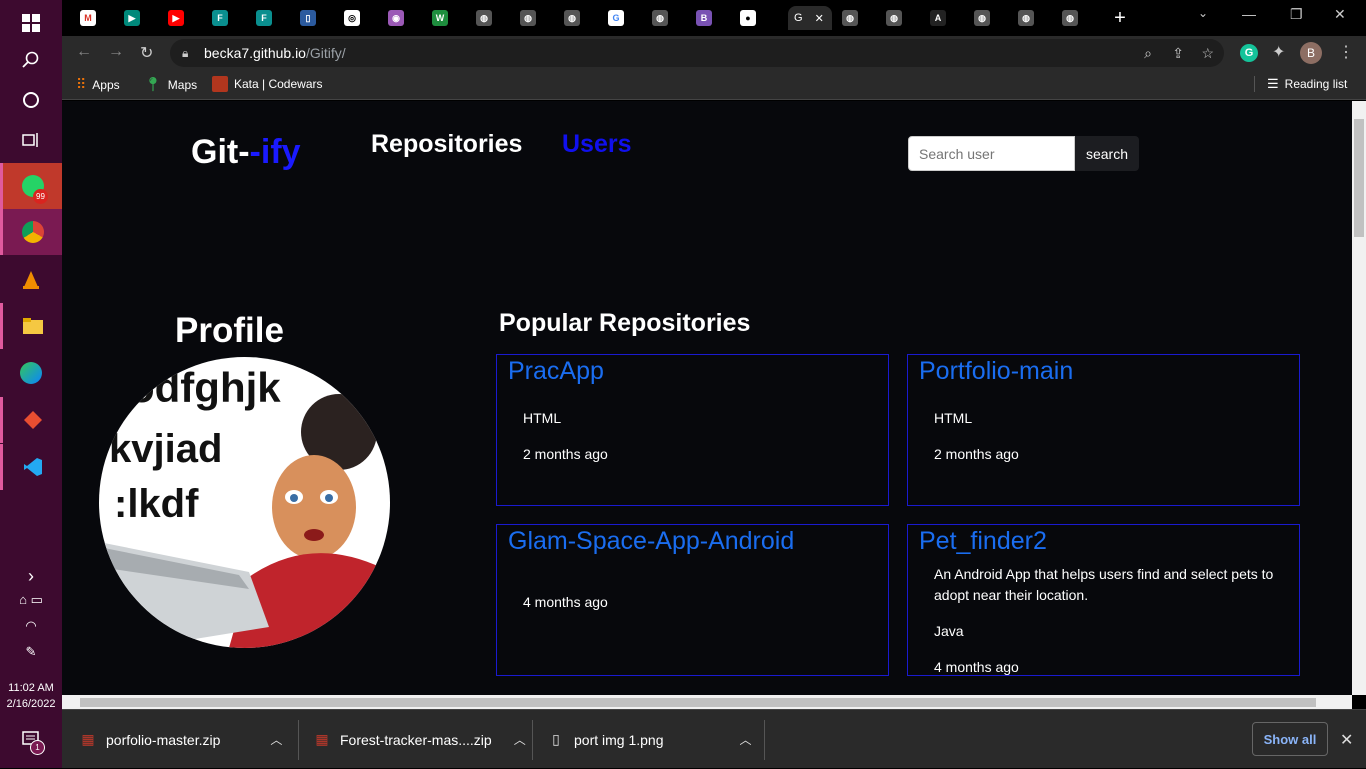 The image size is (1366, 769). Describe the element at coordinates (990, 18) in the screenshot. I see `tab-globe7: ◍` at that location.